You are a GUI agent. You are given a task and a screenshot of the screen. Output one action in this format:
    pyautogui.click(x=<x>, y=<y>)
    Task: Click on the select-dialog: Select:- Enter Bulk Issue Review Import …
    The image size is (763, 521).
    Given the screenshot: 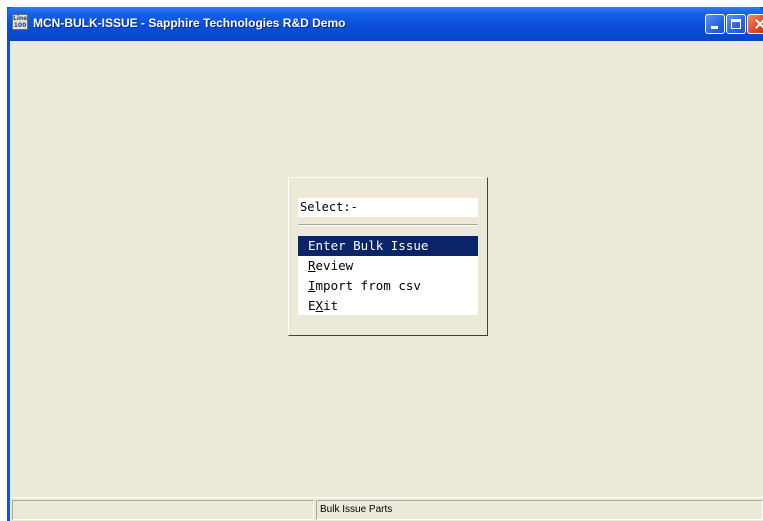 What is the action you would take?
    pyautogui.click(x=388, y=256)
    